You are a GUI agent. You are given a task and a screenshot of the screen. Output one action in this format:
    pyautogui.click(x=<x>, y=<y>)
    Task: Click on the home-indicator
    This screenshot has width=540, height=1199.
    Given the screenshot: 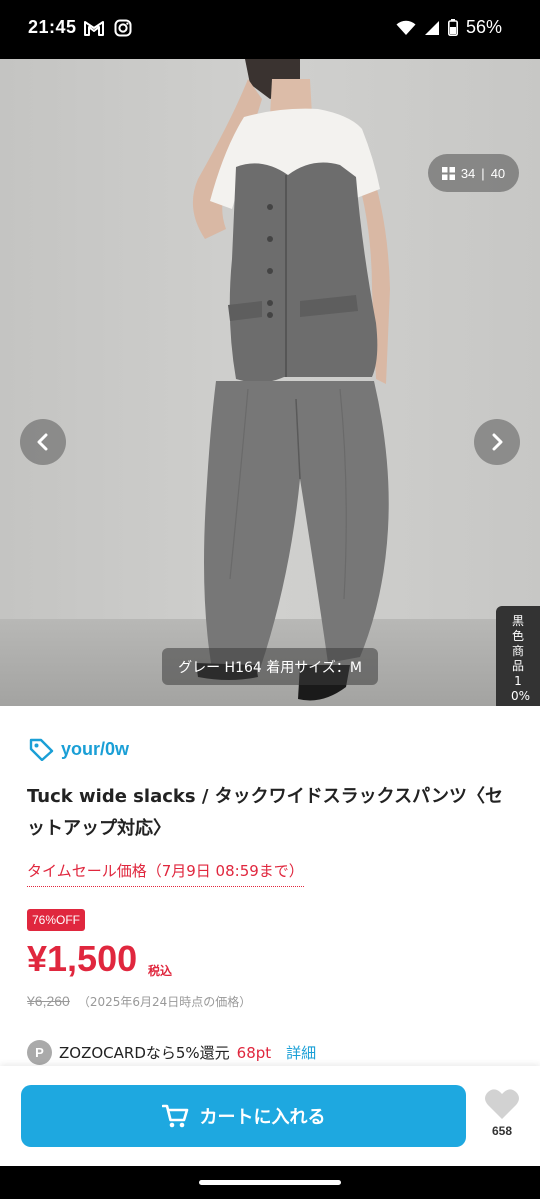 What is the action you would take?
    pyautogui.click(x=270, y=1182)
    